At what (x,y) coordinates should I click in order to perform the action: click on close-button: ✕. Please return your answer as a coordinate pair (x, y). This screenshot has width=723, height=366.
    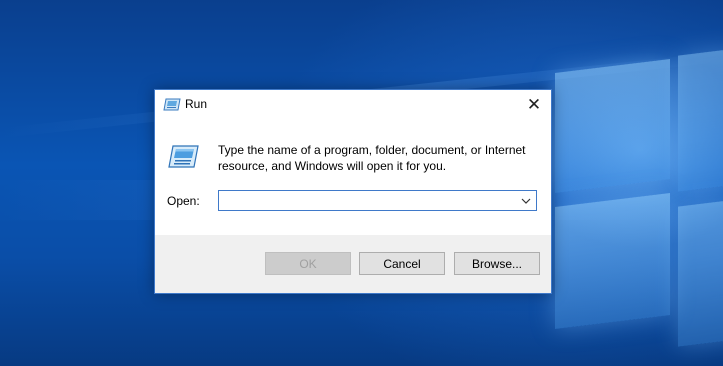
    Looking at the image, I should click on (534, 104).